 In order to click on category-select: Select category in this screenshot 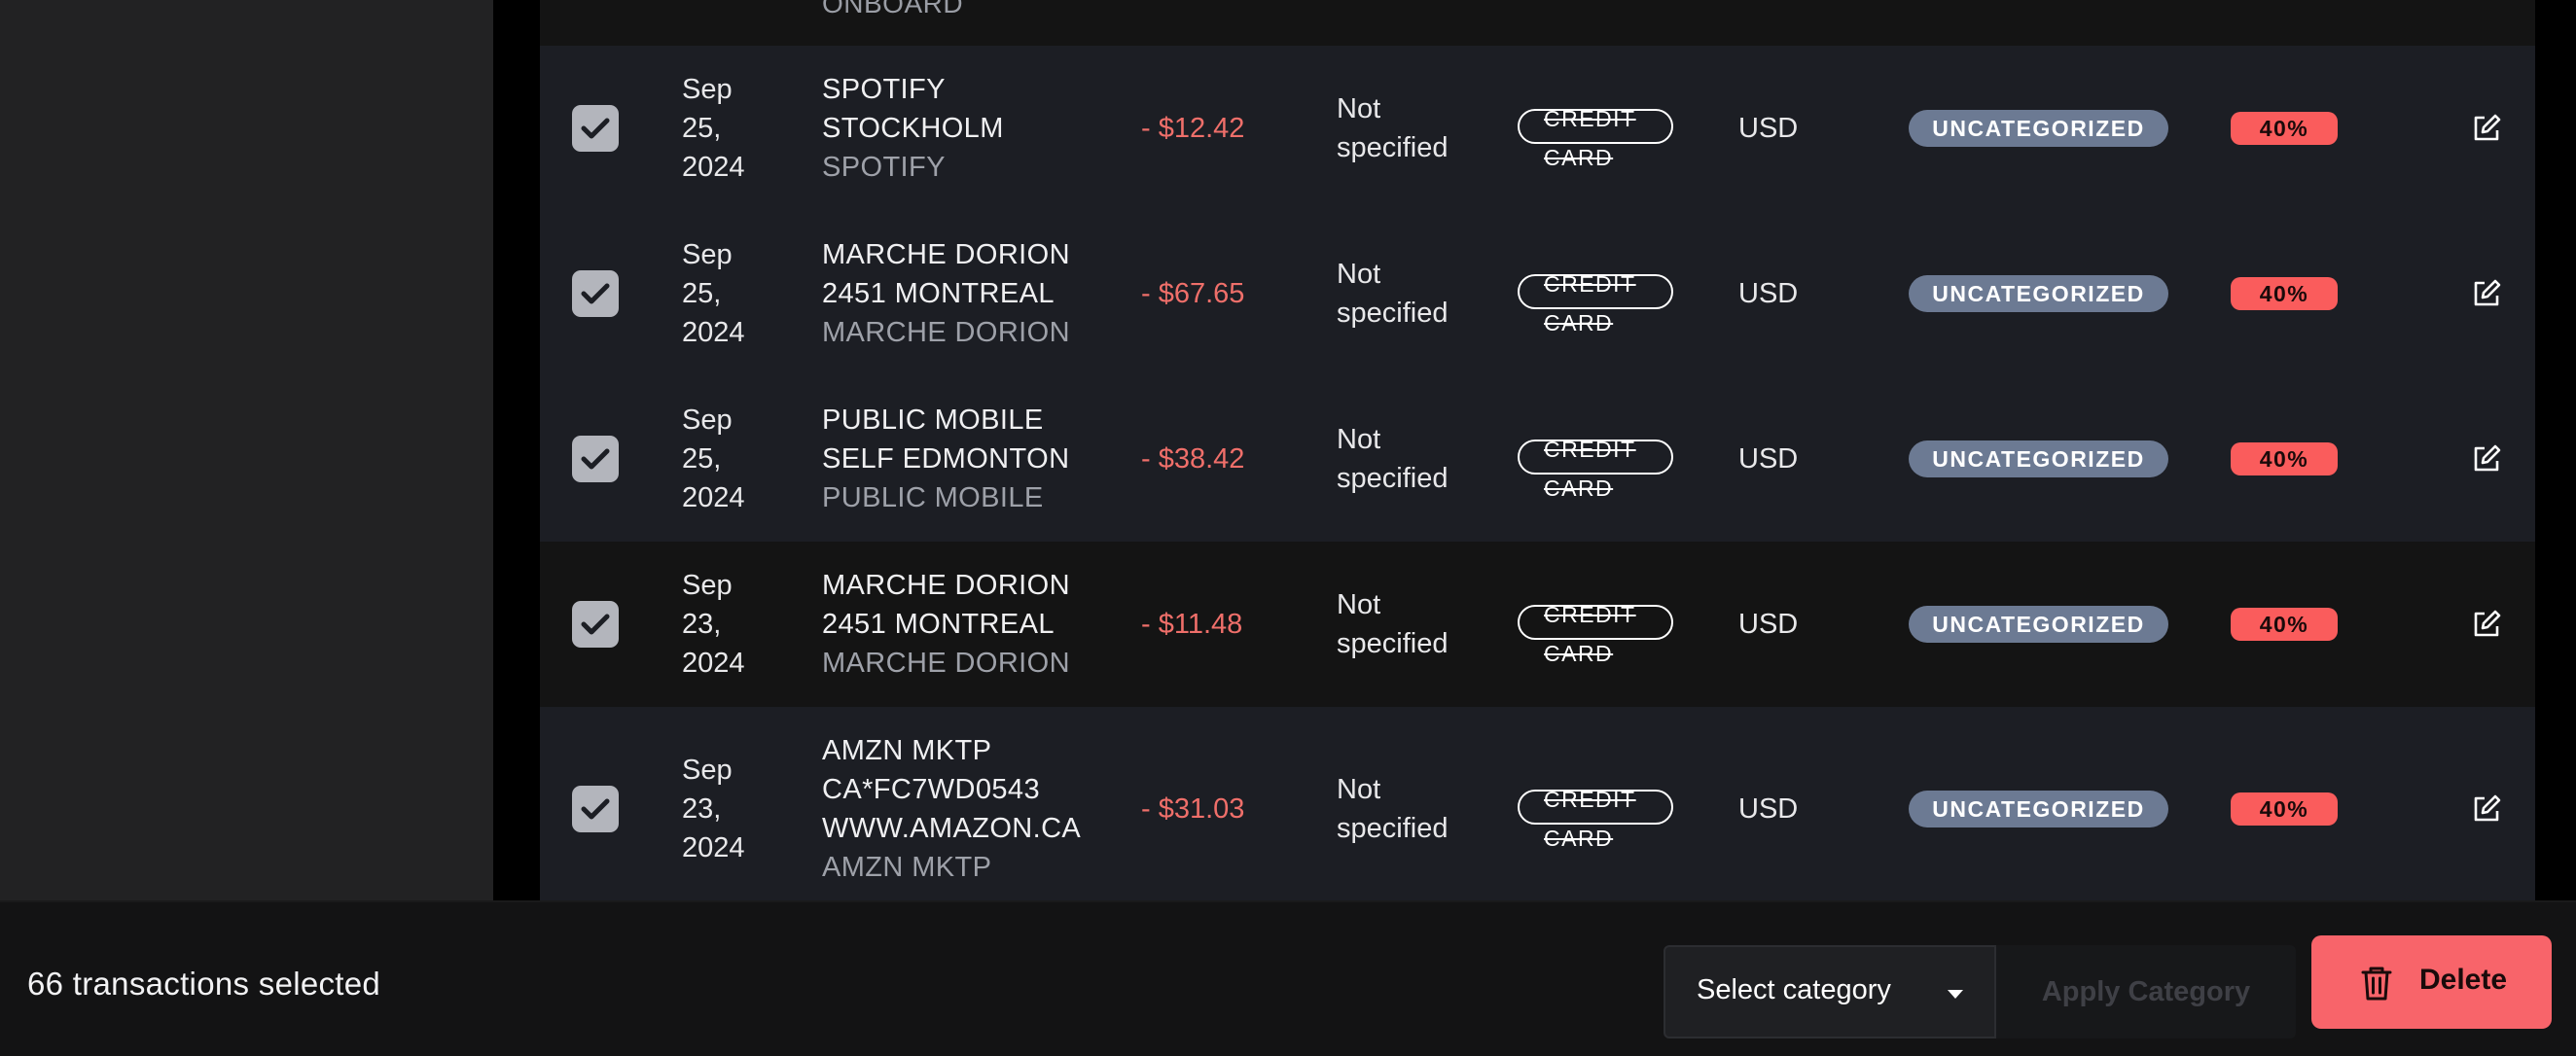, I will do `click(1830, 991)`.